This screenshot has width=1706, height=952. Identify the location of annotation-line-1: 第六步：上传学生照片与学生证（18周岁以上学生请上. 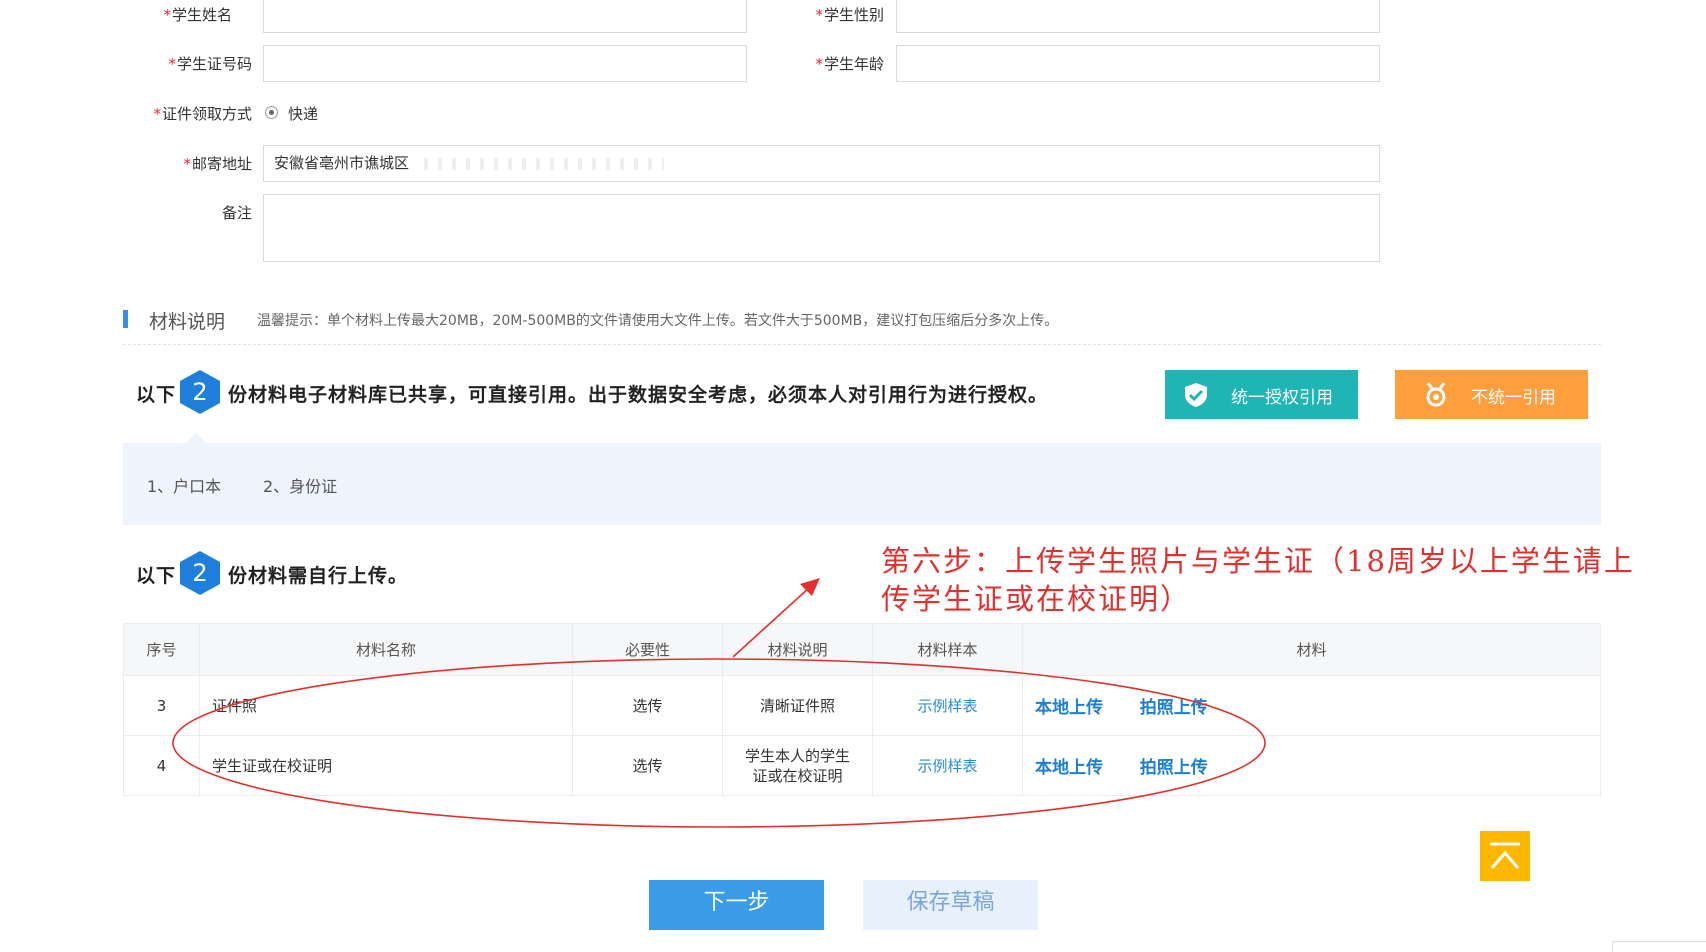
(1258, 561).